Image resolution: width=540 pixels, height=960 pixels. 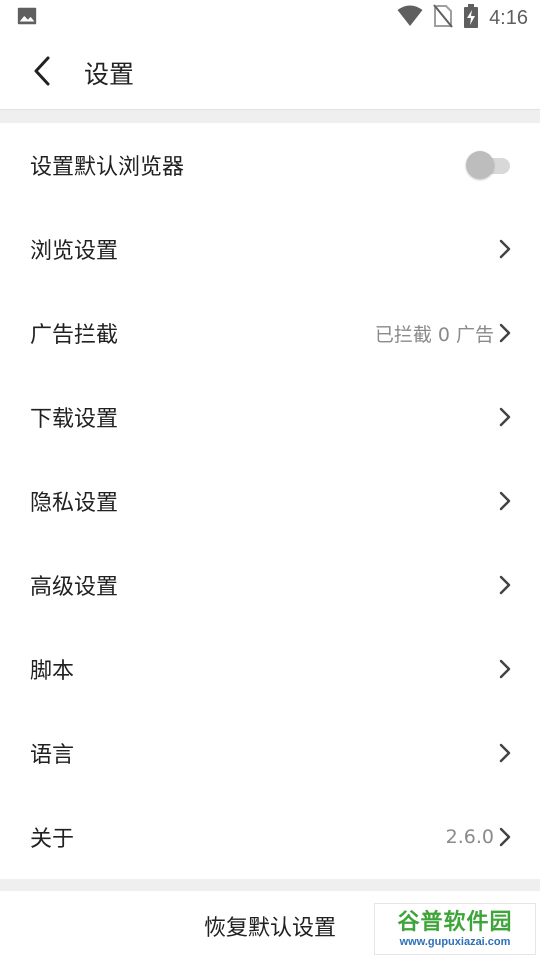 I want to click on setting-about: 关于 2.6.0, so click(x=270, y=837).